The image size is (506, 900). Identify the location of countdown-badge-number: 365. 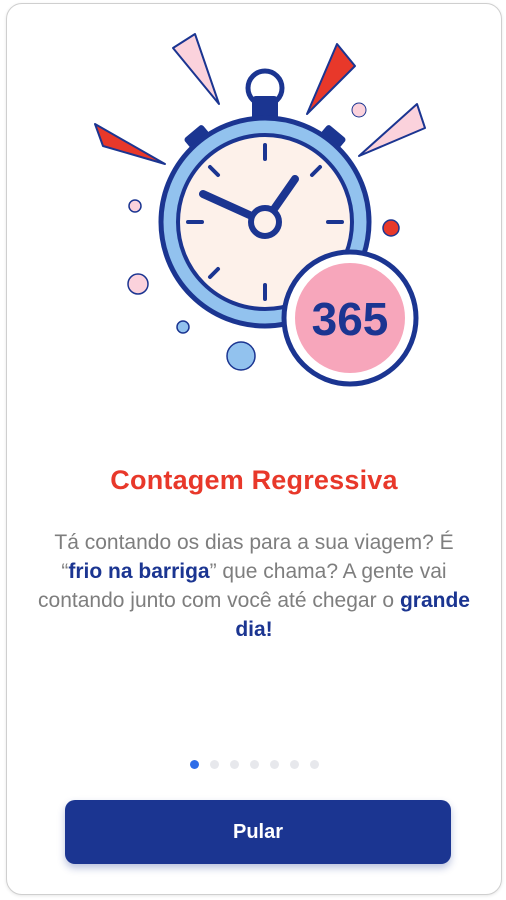
(350, 319).